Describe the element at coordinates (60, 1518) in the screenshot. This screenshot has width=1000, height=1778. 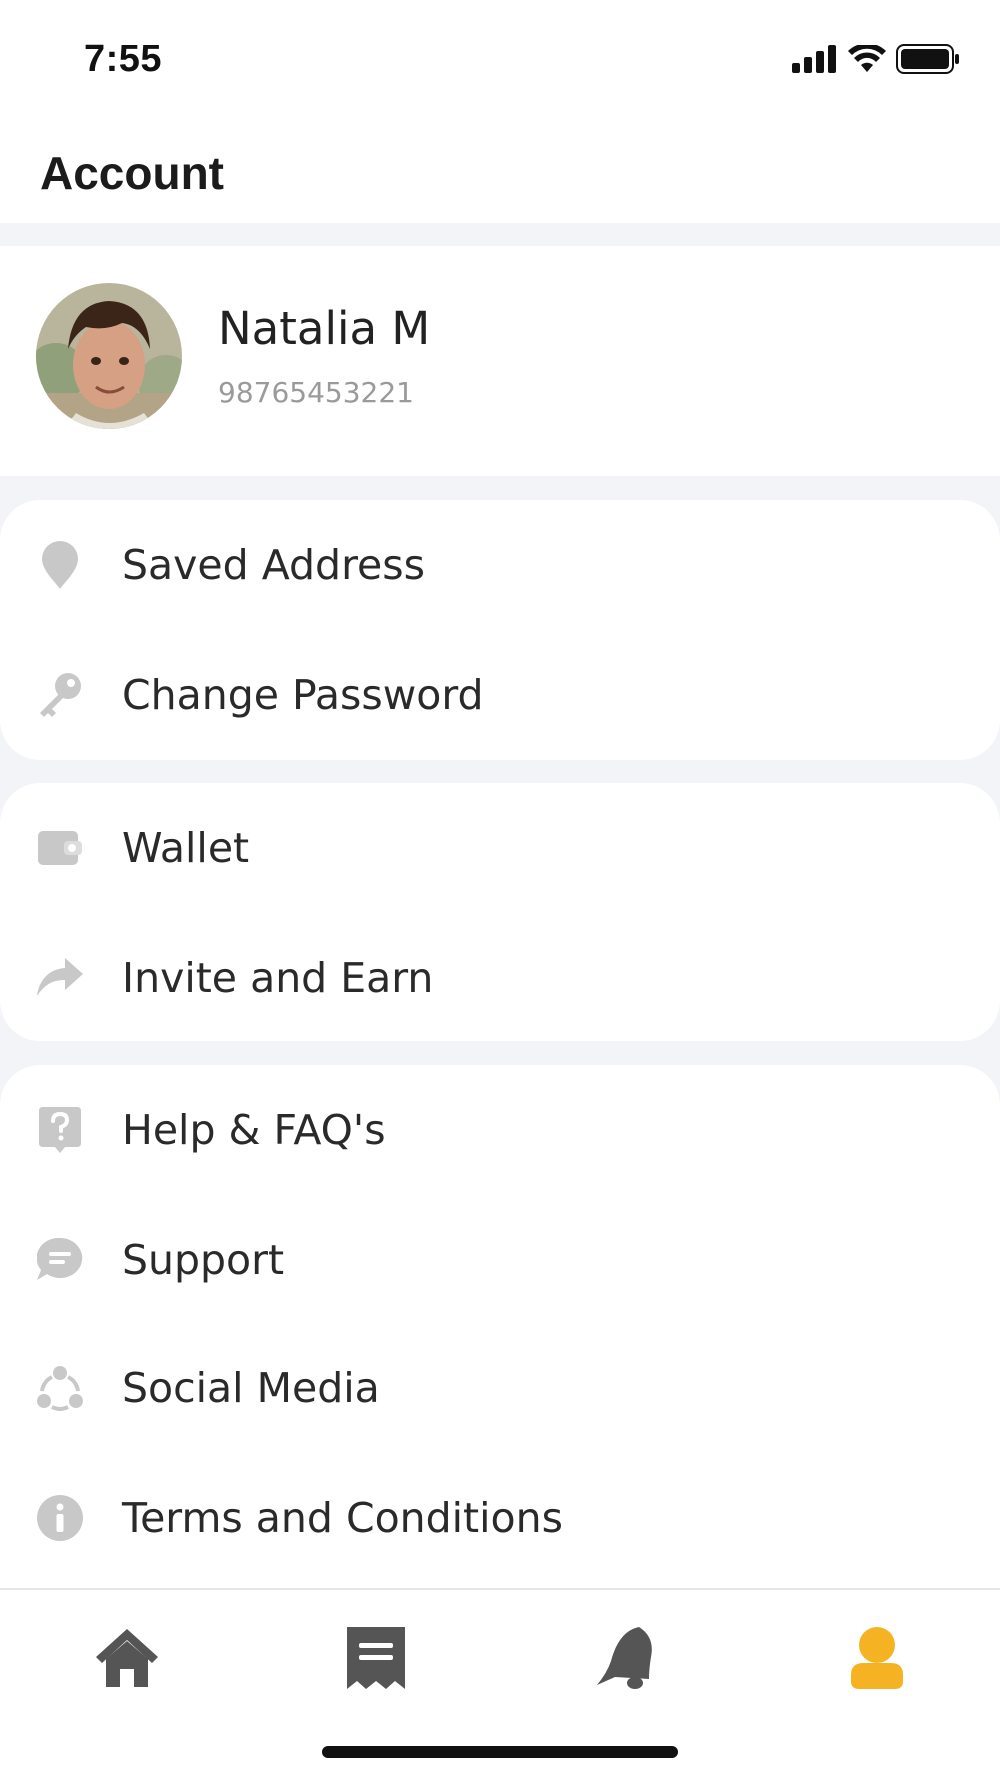
I see `info-icon` at that location.